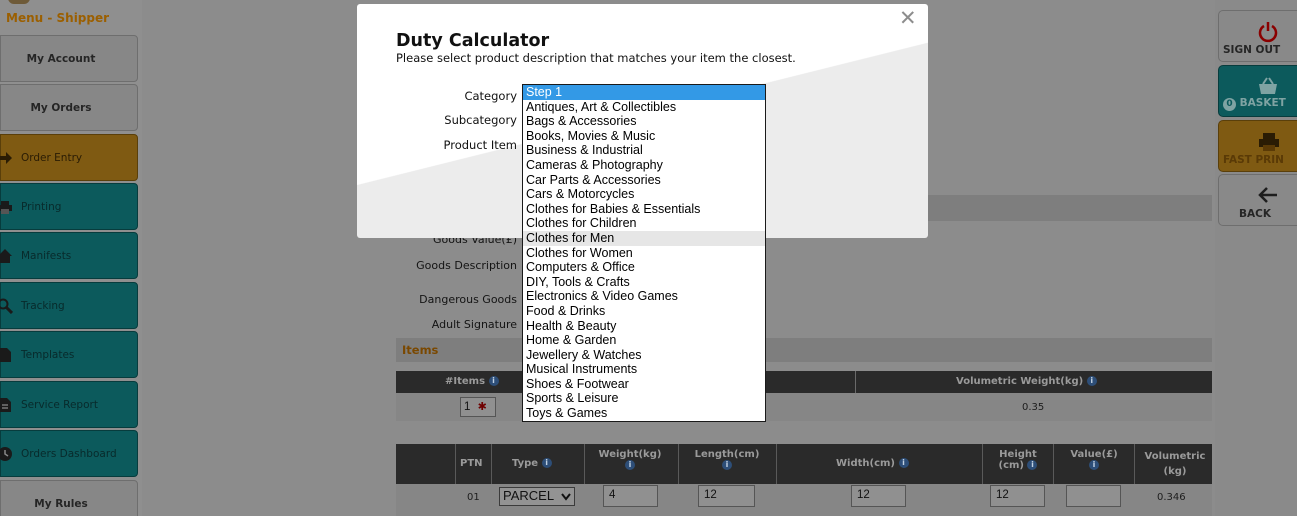 Image resolution: width=1297 pixels, height=516 pixels. What do you see at coordinates (69, 354) in the screenshot?
I see `sidebar-item-templates: Templates` at bounding box center [69, 354].